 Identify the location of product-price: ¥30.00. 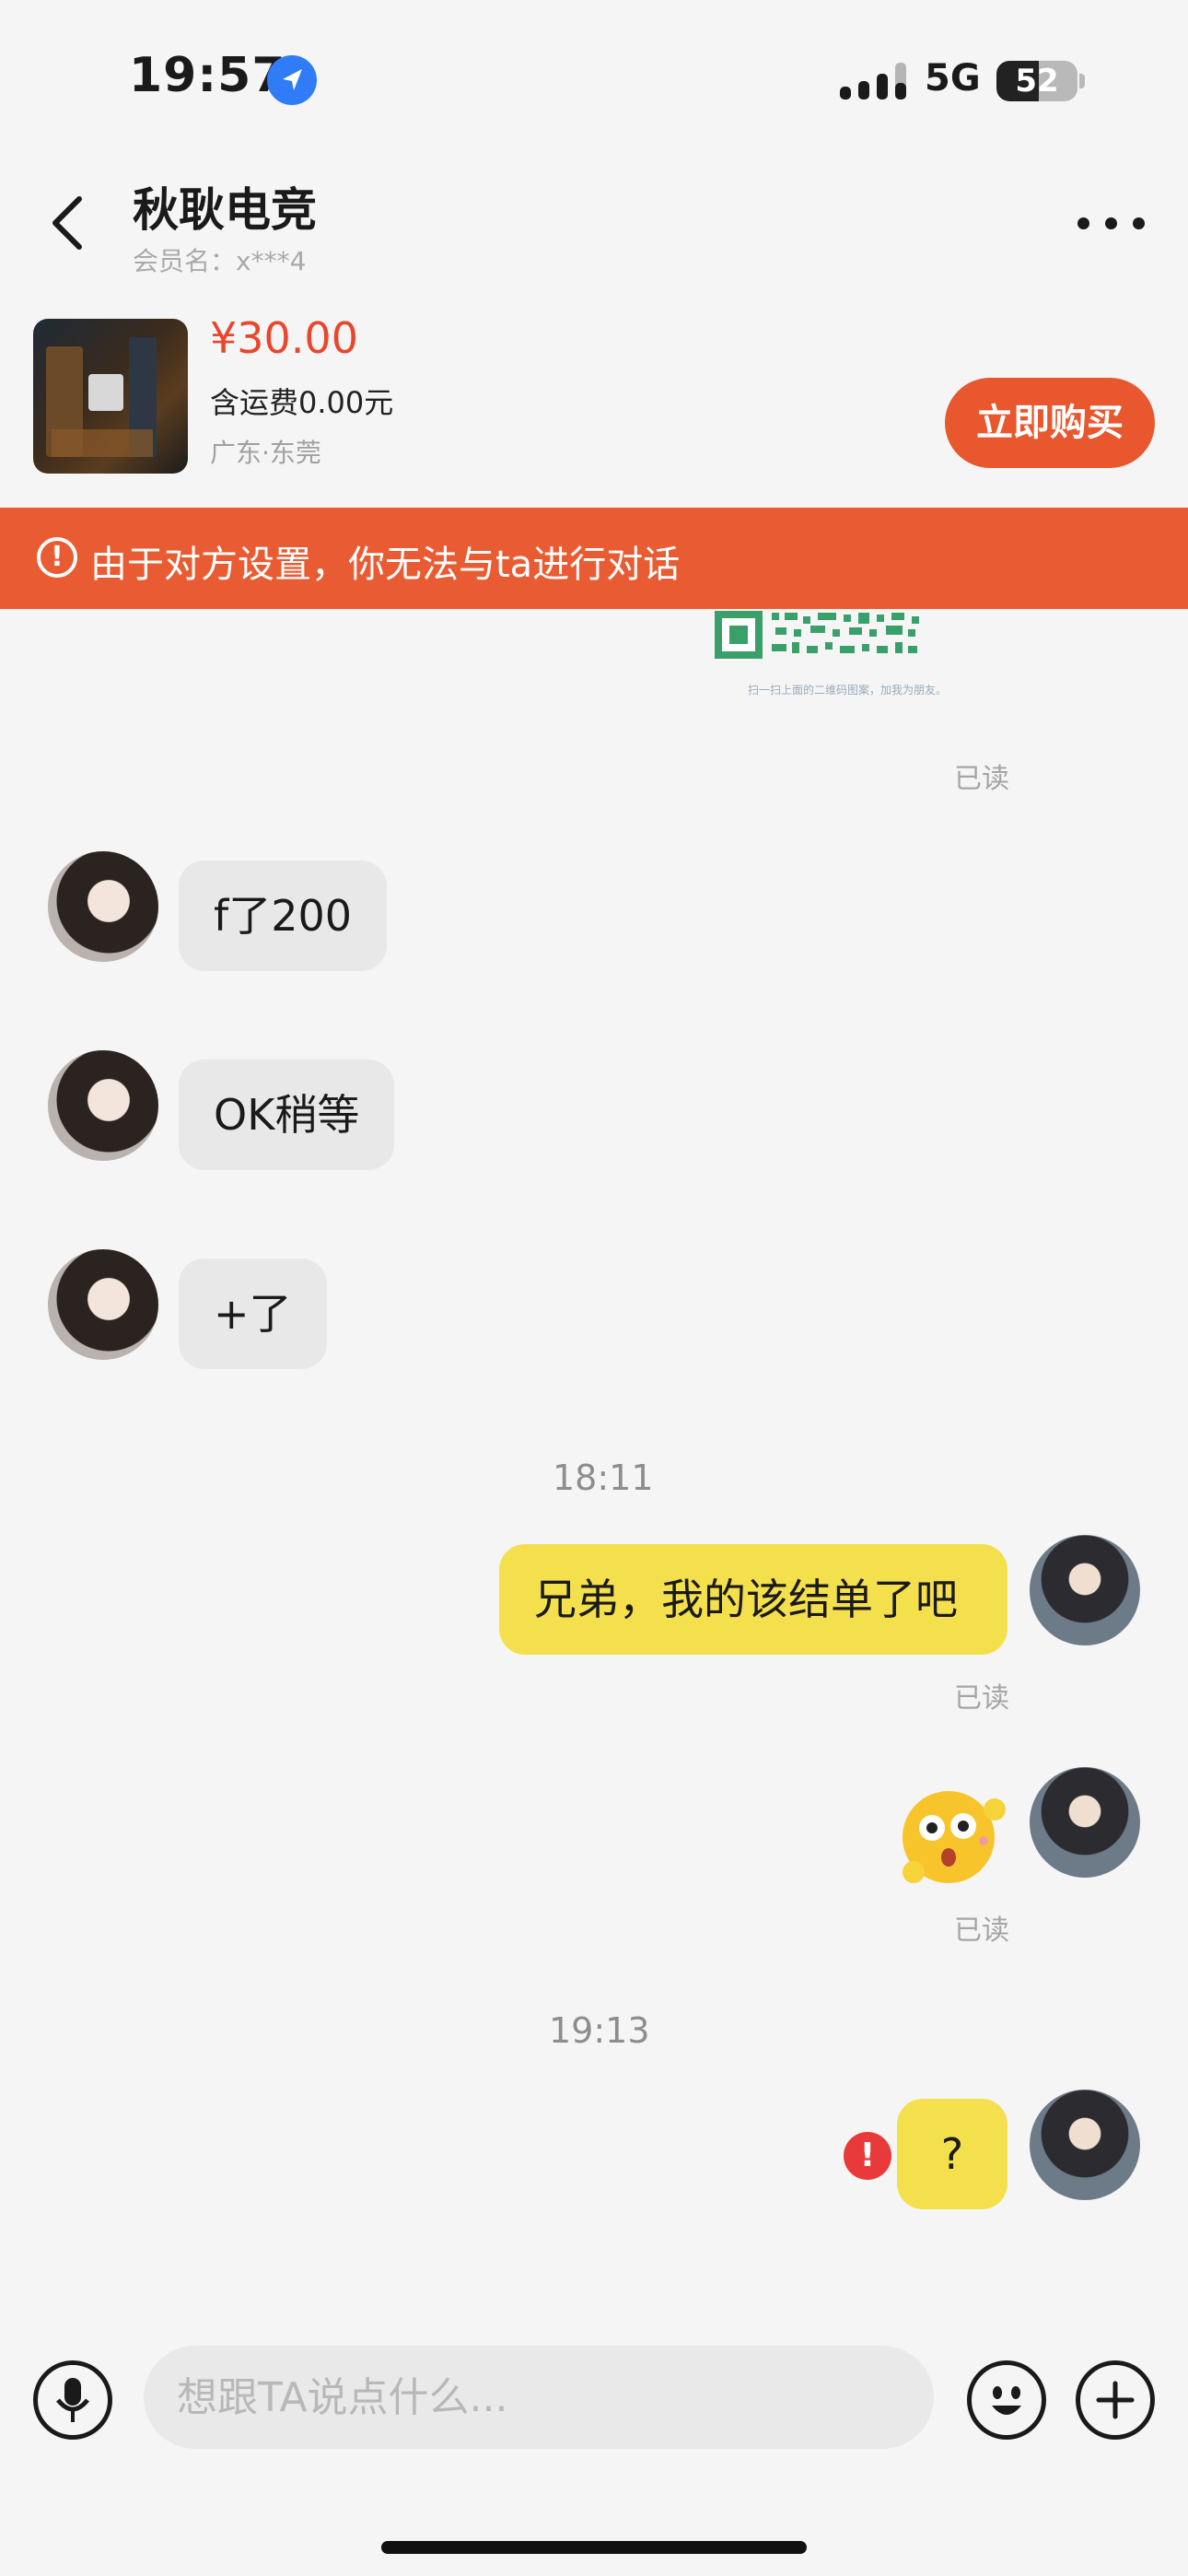
(284, 338).